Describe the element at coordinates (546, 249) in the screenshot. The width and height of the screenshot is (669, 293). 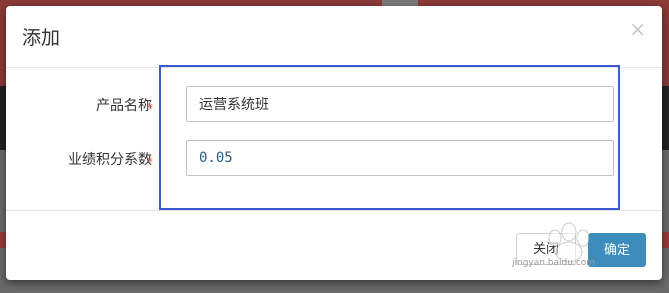
I see `close-button: 关闭` at that location.